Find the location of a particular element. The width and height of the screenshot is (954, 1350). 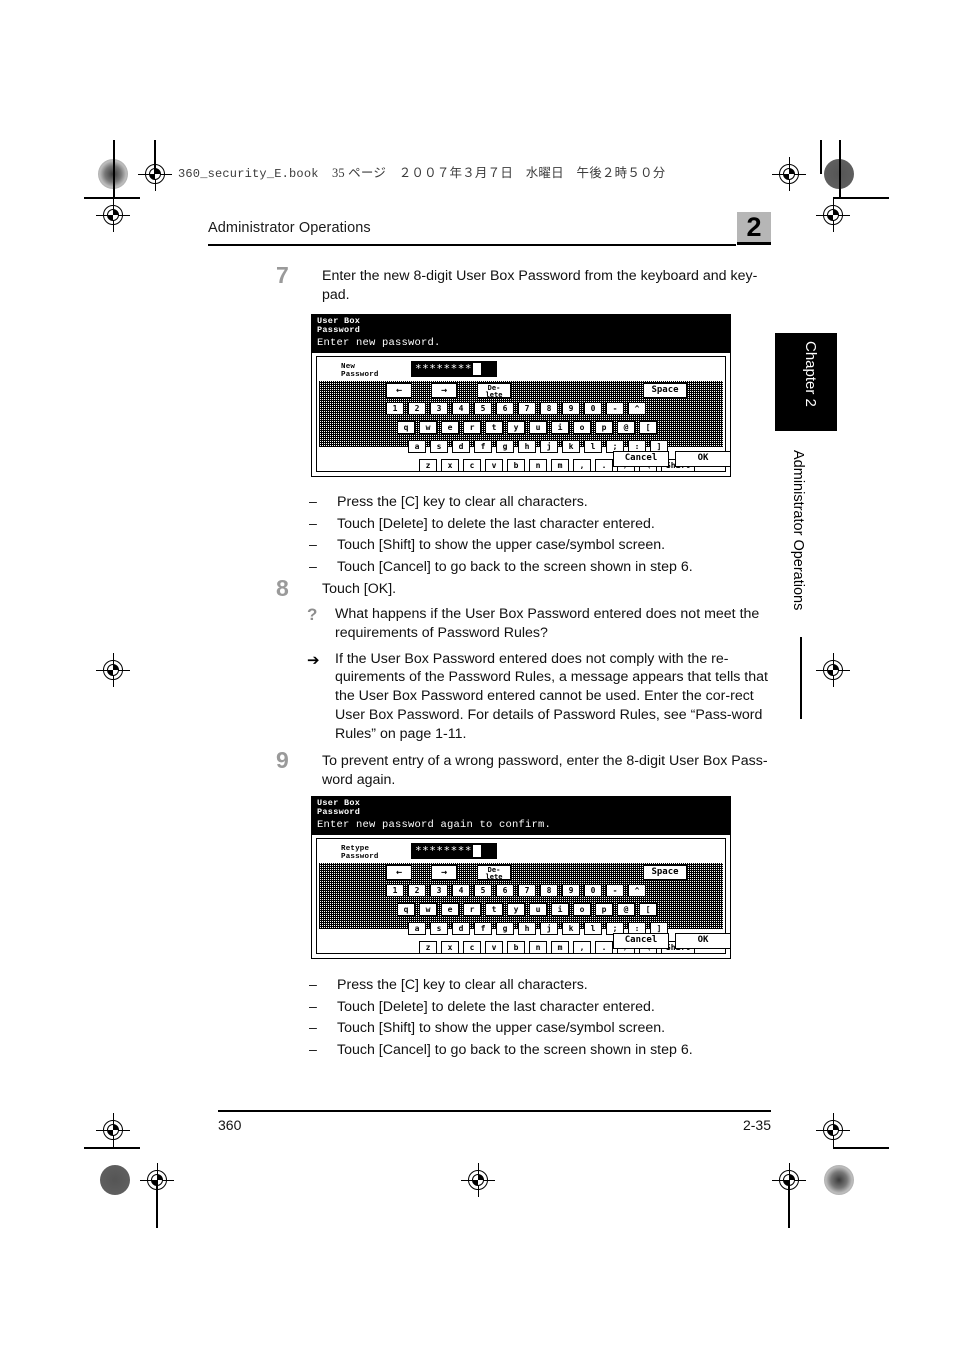

lcd2-key-u: u is located at coordinates (538, 909).